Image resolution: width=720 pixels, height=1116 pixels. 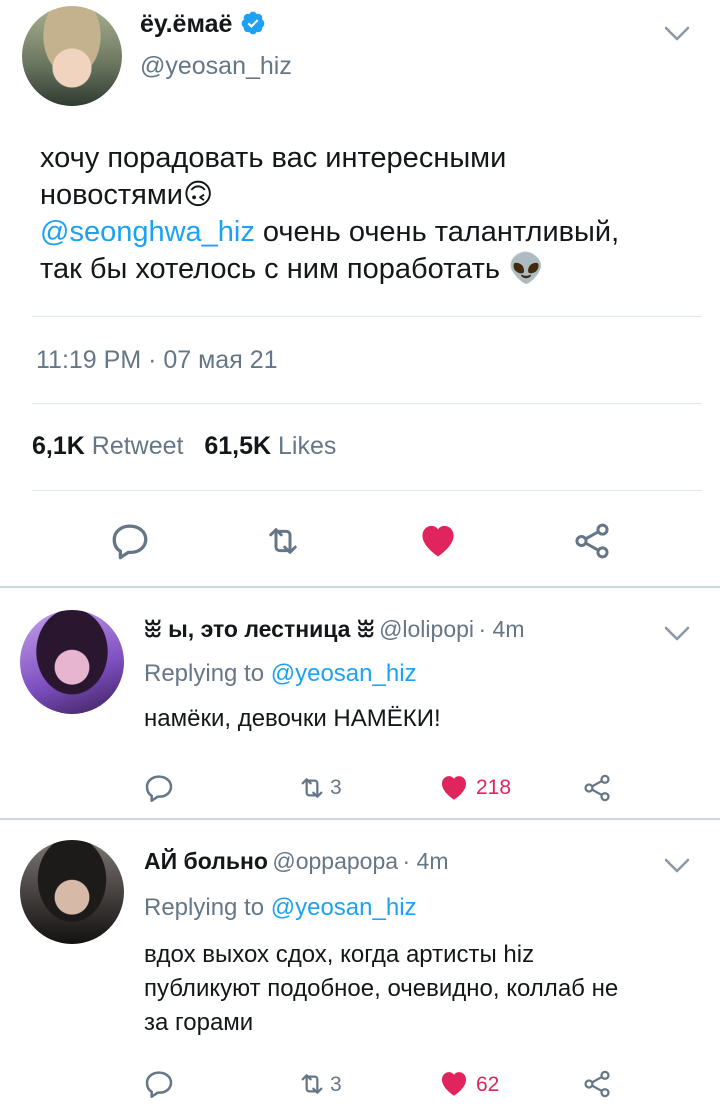 I want to click on reply-text-line: намёки, девочки НАМЁКИ!, so click(x=292, y=718).